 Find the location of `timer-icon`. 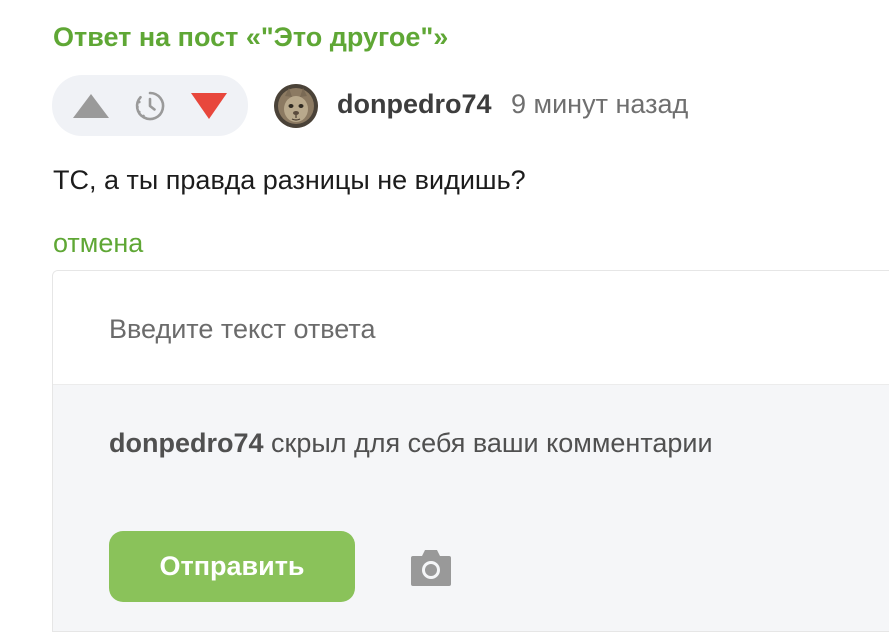

timer-icon is located at coordinates (150, 105).